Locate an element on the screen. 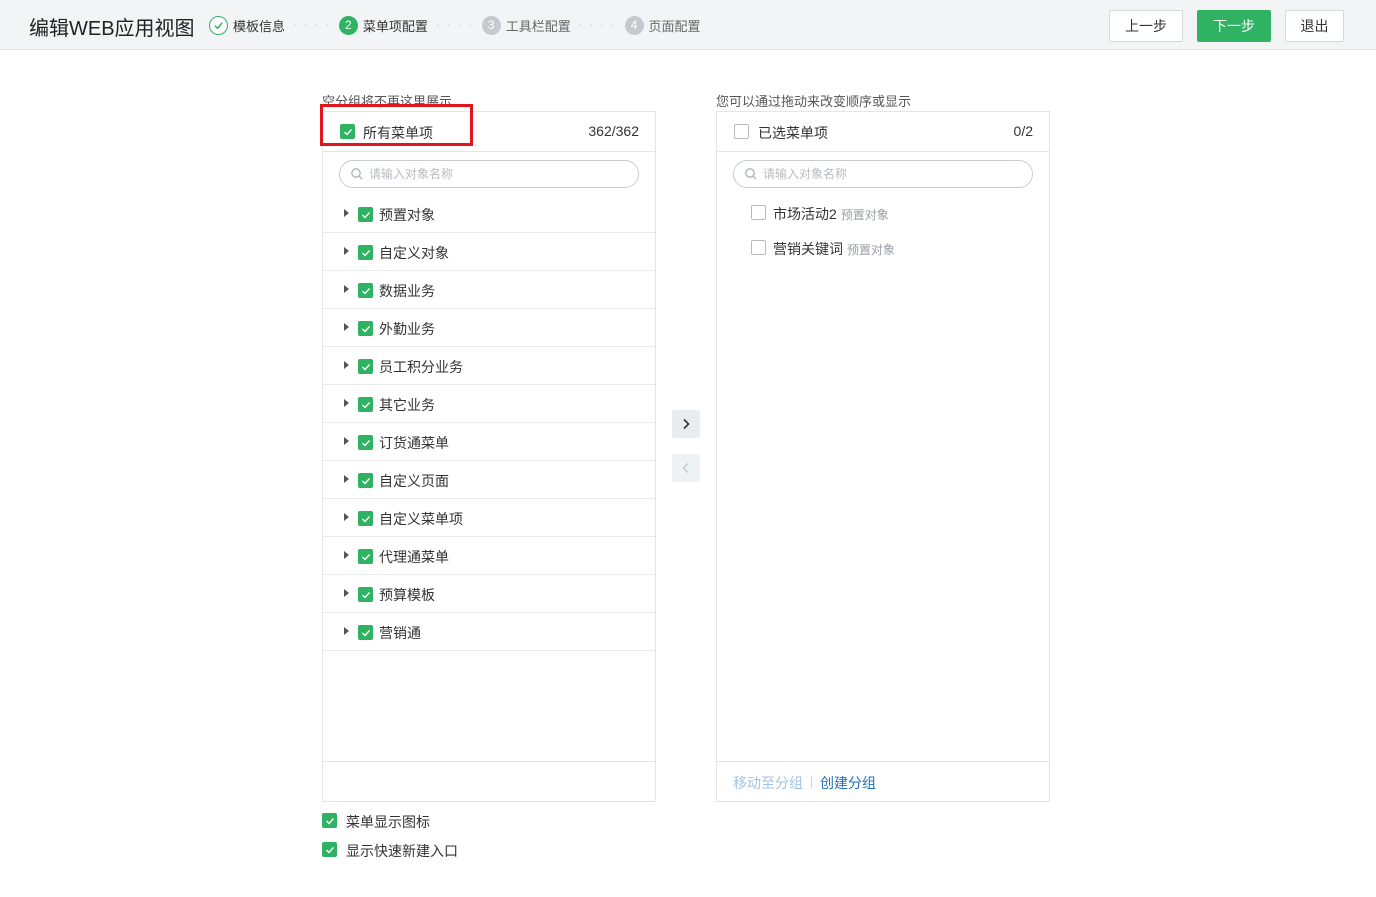  step-label: 页面配置 is located at coordinates (674, 26).